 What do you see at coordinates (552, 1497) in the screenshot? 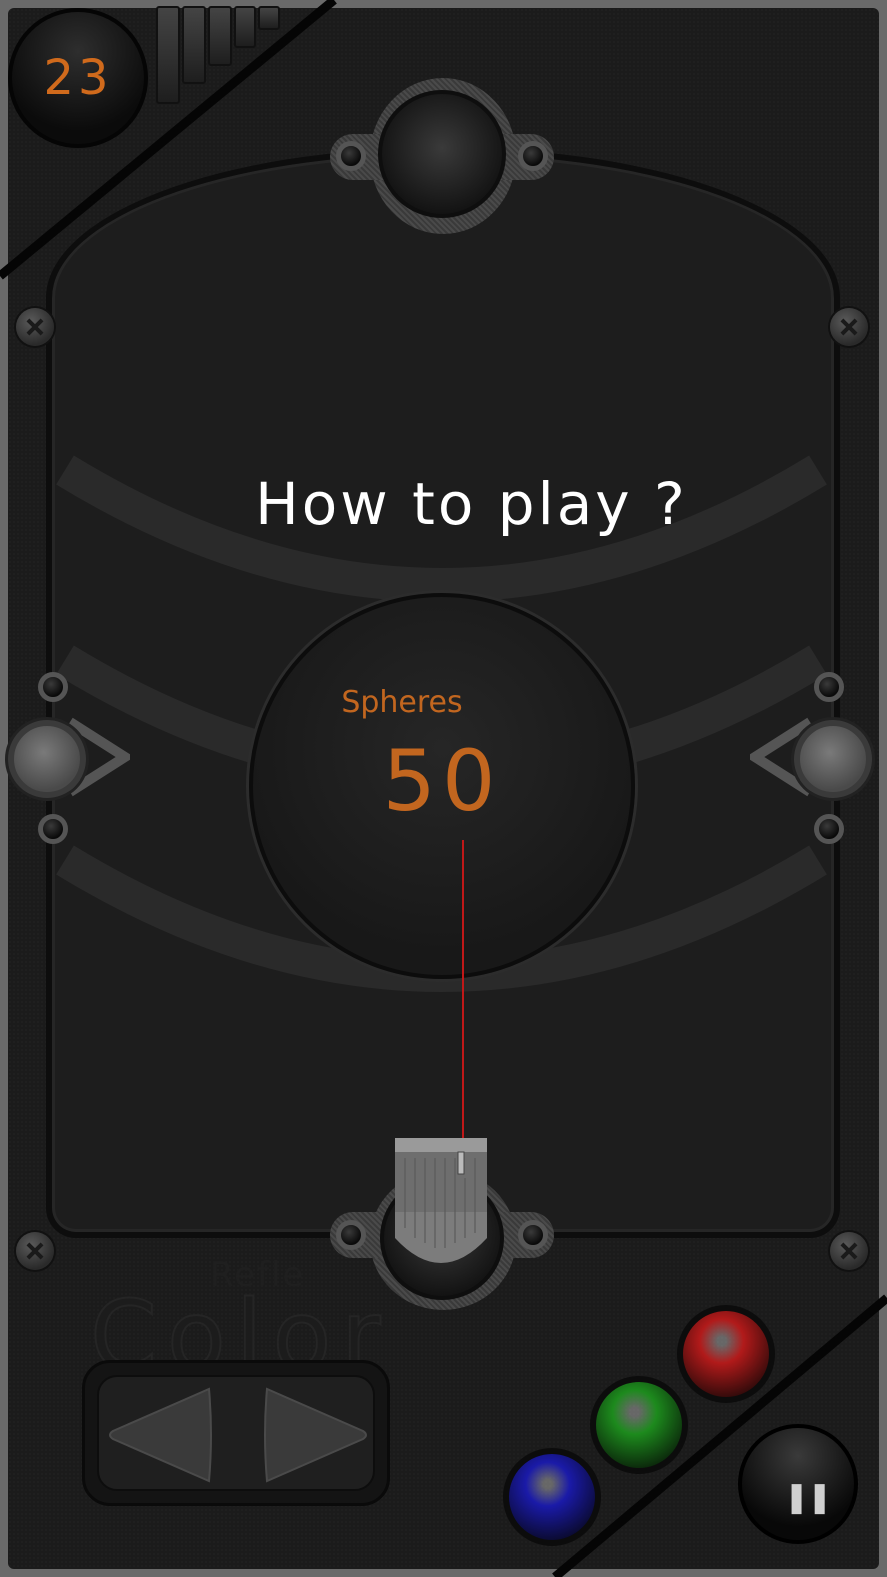
I see `blue-sphere-button` at bounding box center [552, 1497].